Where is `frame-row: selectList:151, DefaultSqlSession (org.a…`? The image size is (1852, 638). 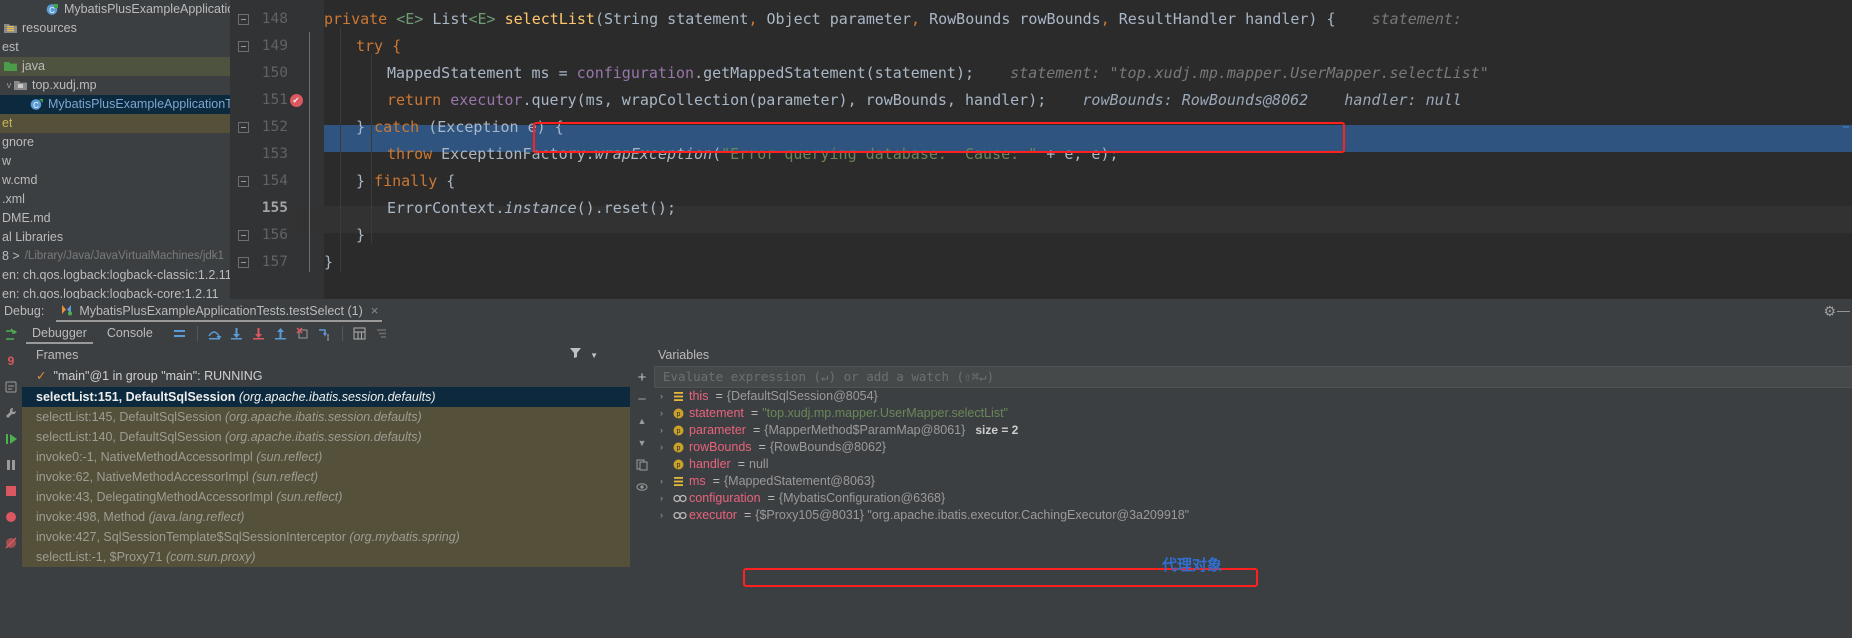
frame-row: selectList:151, DefaultSqlSession (org.a… is located at coordinates (326, 397).